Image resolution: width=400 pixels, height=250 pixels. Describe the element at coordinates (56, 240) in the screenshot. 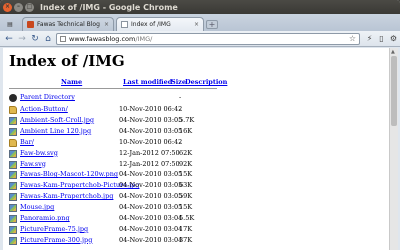

I see `file-link: PictureFrame-300.jpg` at that location.